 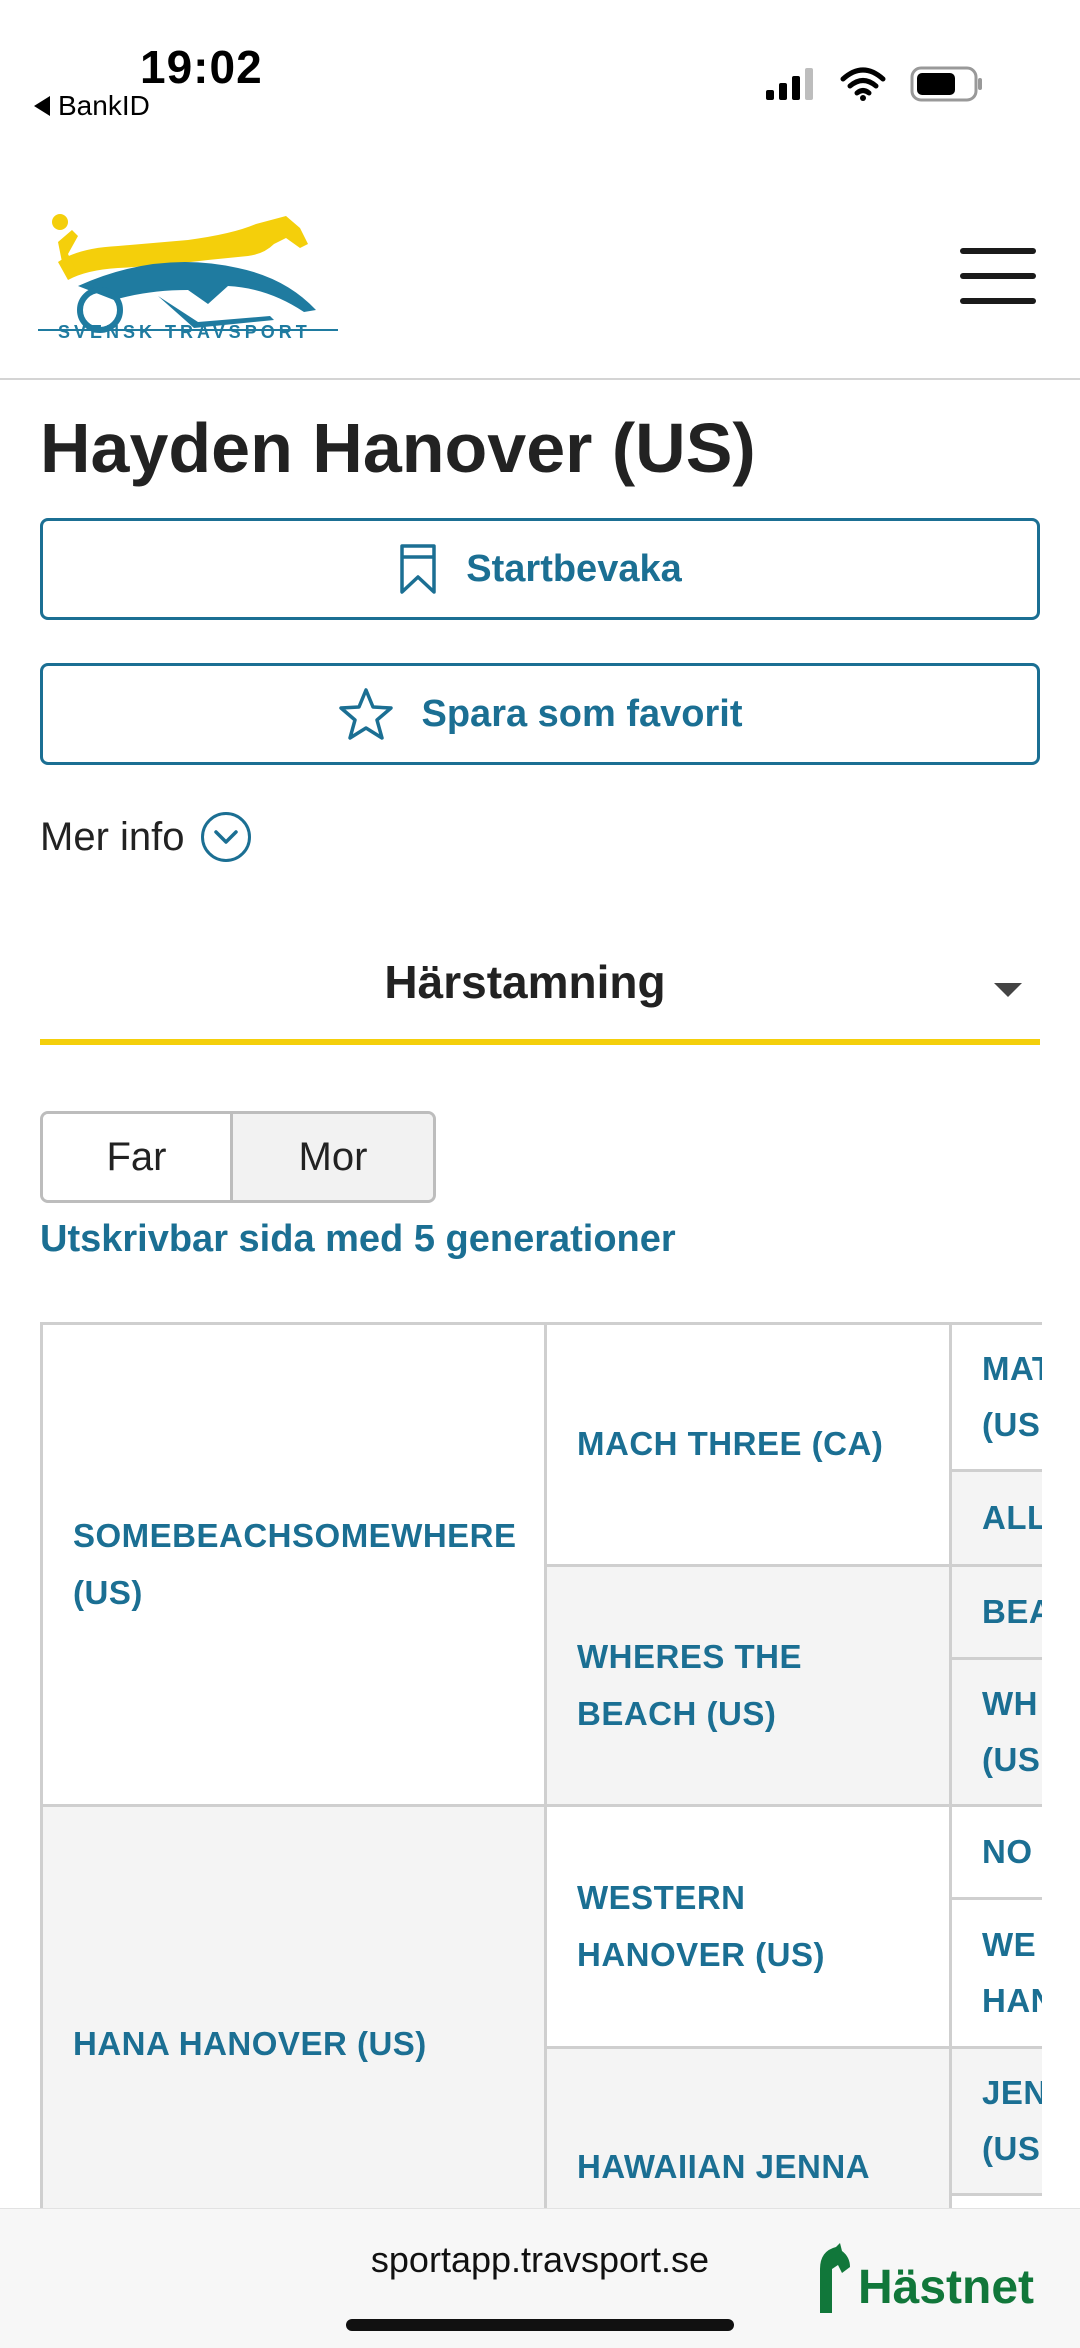 What do you see at coordinates (834, 2278) in the screenshot?
I see `horse-head-icon` at bounding box center [834, 2278].